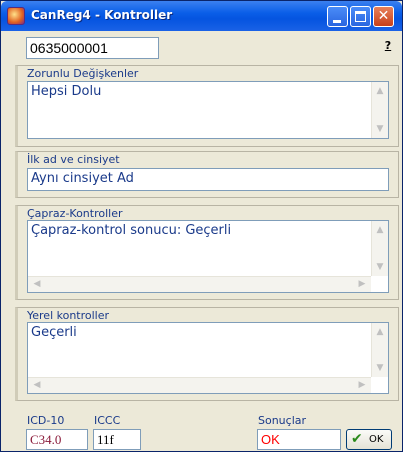 The image size is (403, 452). What do you see at coordinates (131, 230) in the screenshot?
I see `cross-checks-text: Çapraz-kontrol sonucu: Geçerli` at bounding box center [131, 230].